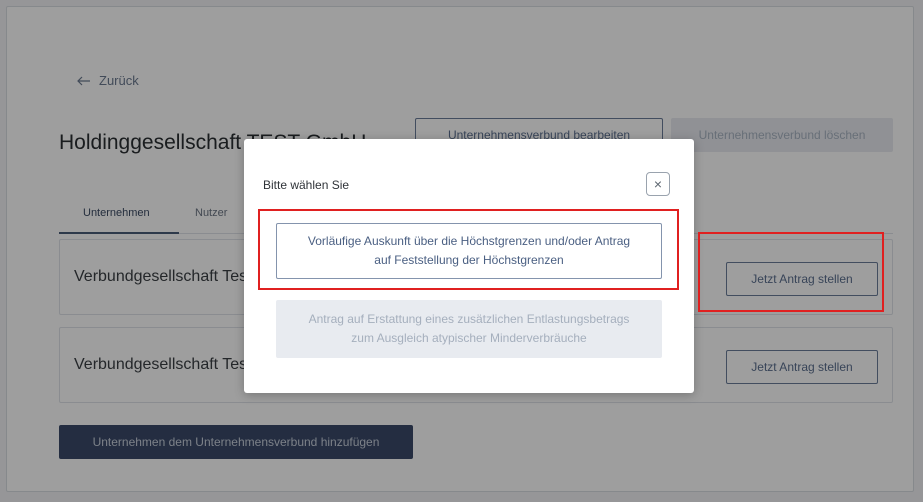  Describe the element at coordinates (306, 185) in the screenshot. I see `dialog-title: Bitte wählen Sie` at that location.